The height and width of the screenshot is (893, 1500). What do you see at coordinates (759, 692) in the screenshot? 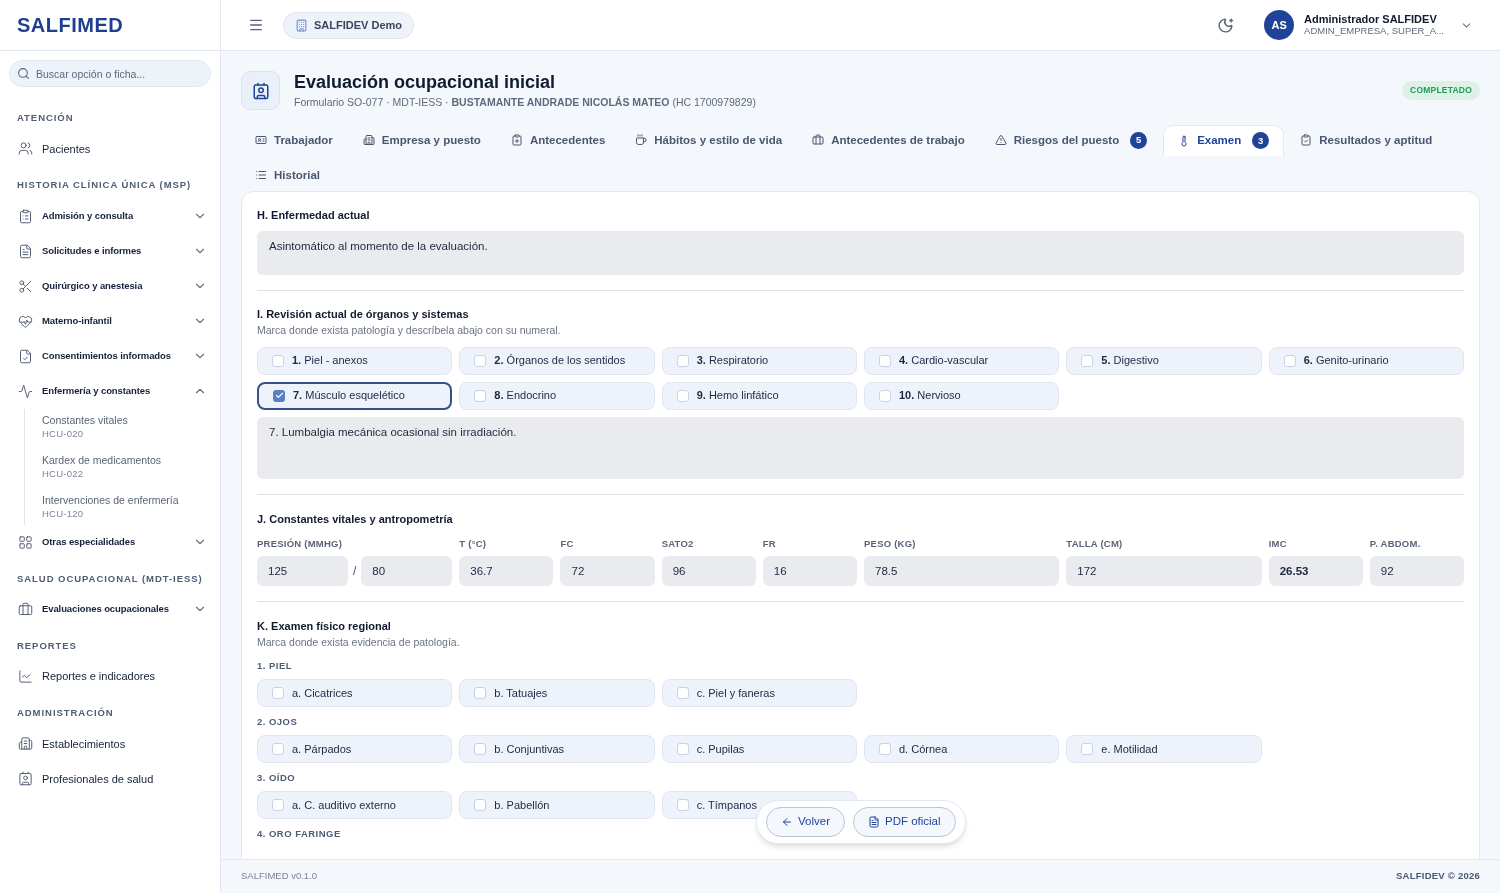
I see `checkbox-option: c. Piel y faneras` at bounding box center [759, 692].